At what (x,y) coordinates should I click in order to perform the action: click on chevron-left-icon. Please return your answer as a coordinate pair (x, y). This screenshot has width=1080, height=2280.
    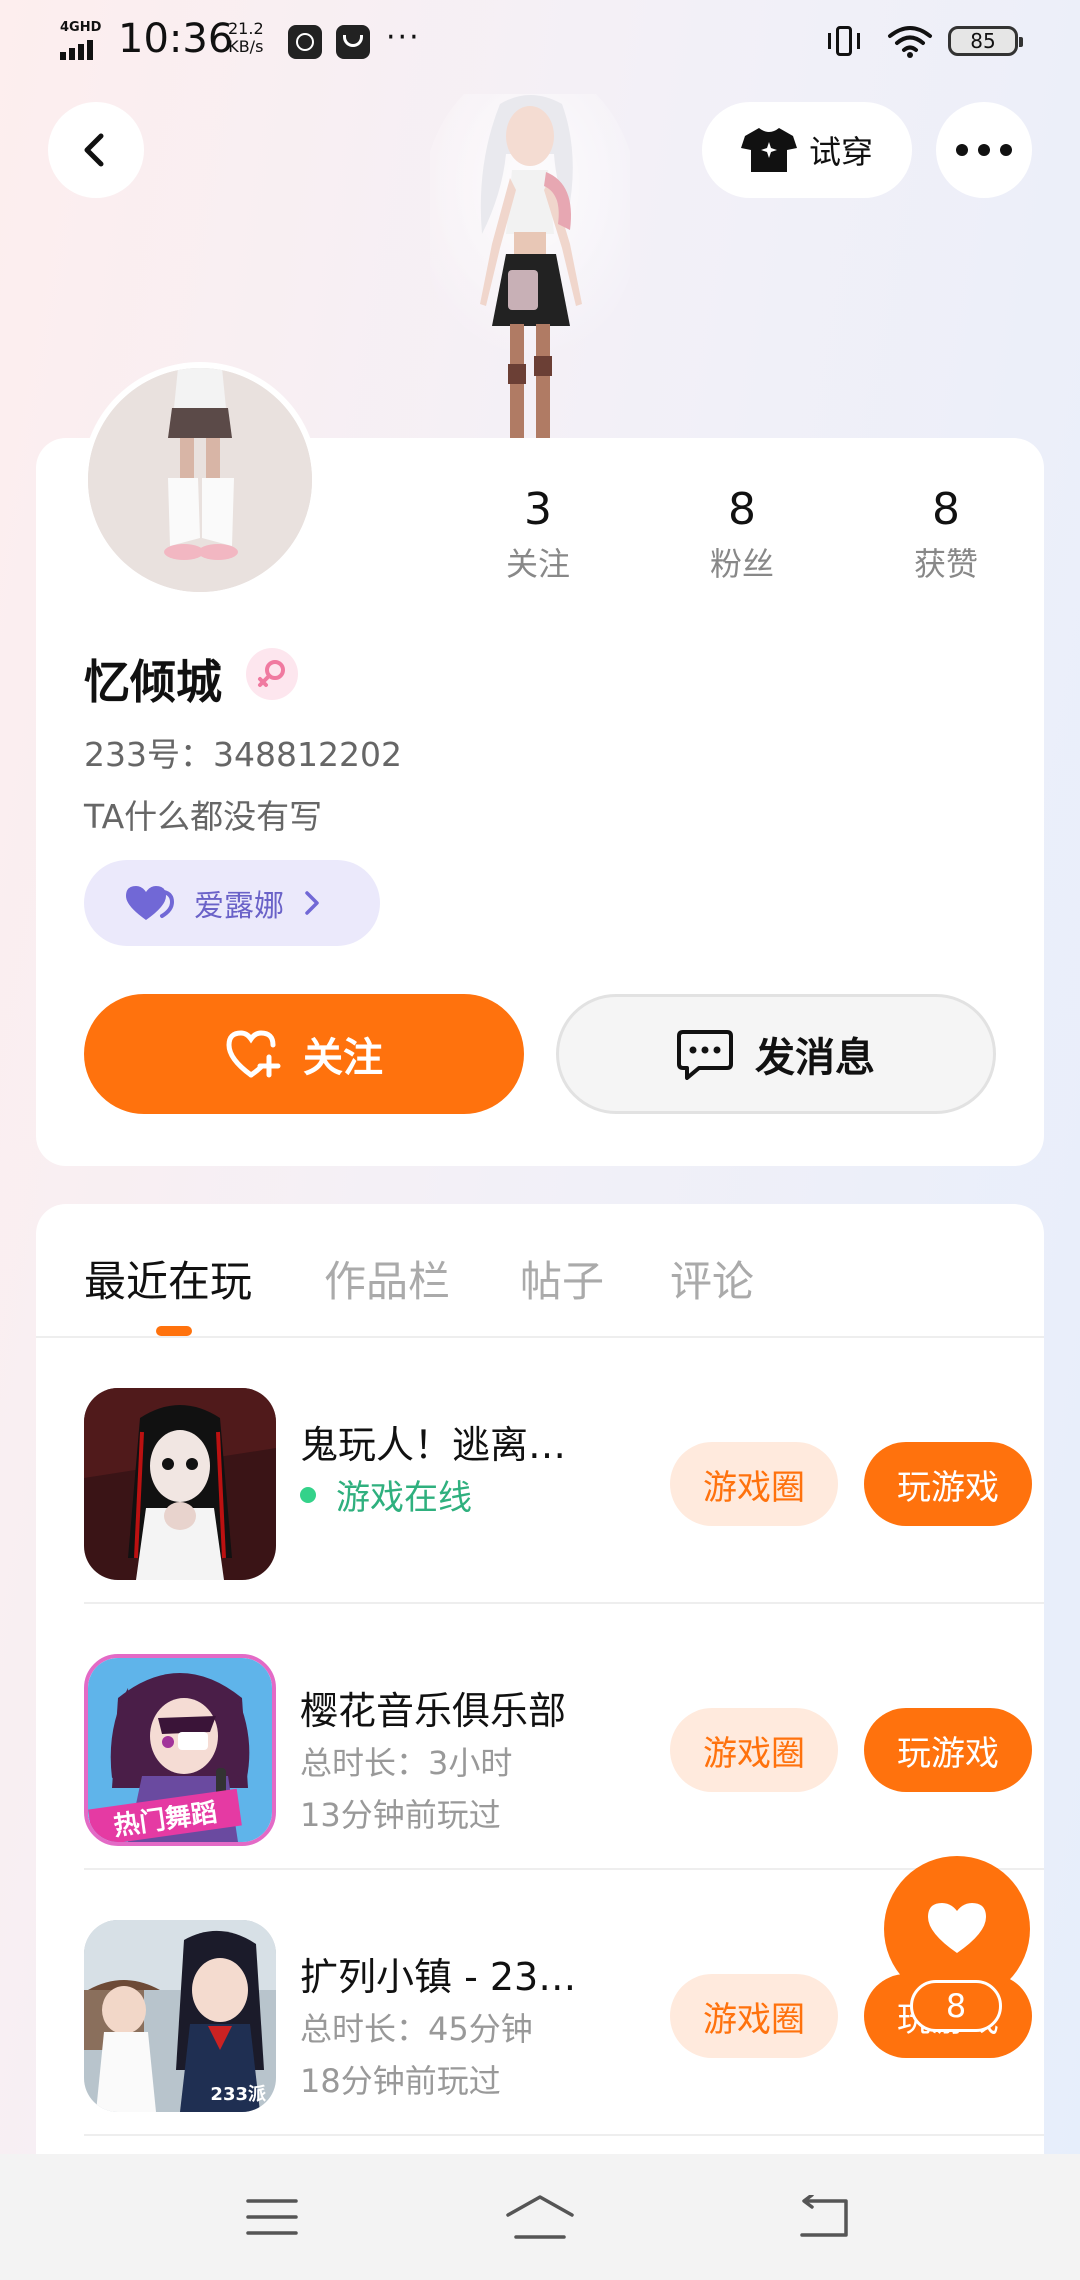
    Looking at the image, I should click on (94, 150).